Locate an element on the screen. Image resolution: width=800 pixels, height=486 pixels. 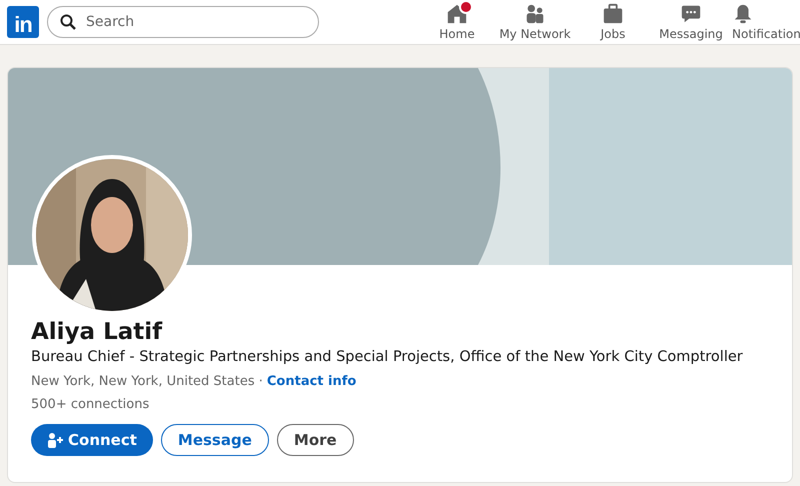
nav-item: Jobs is located at coordinates (613, 22).